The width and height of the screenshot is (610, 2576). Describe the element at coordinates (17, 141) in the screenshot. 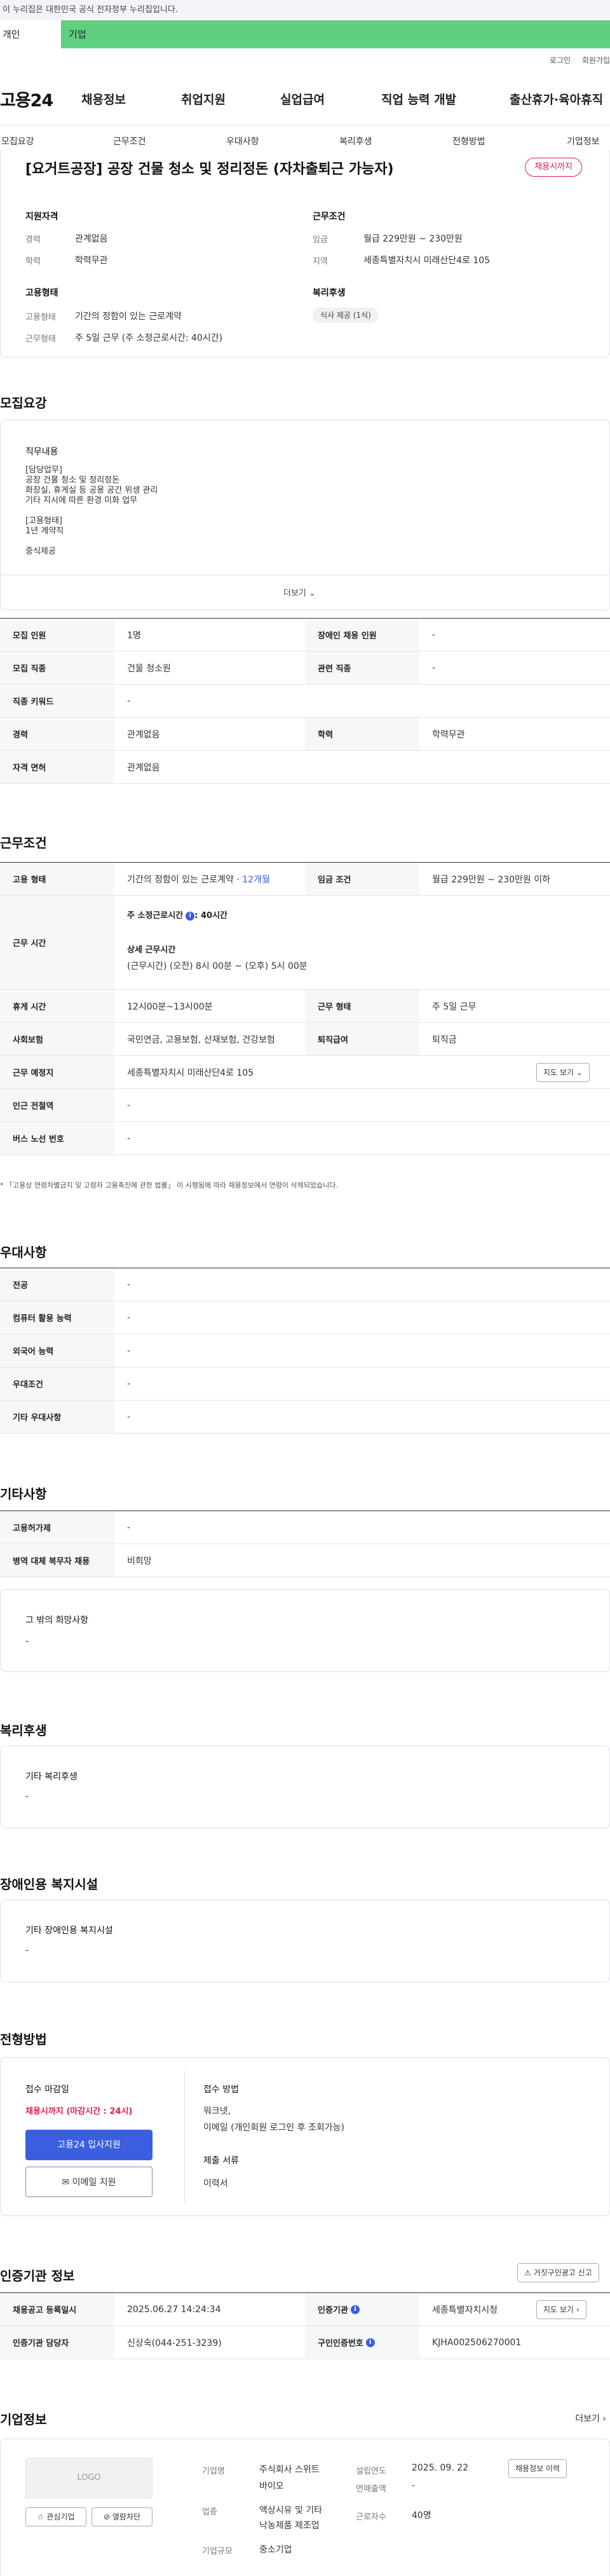

I see `snb-recruit: 모집요강` at that location.